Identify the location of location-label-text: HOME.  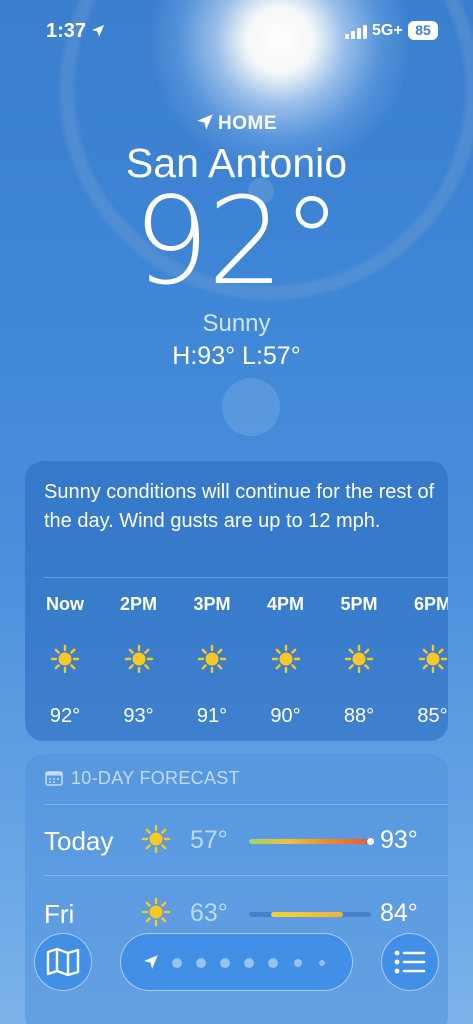
(247, 123).